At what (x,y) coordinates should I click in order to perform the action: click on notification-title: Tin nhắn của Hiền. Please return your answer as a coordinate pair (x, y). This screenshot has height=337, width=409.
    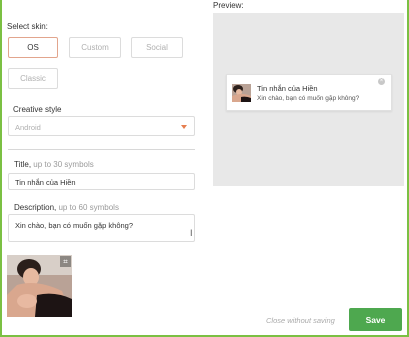
    Looking at the image, I should click on (287, 88).